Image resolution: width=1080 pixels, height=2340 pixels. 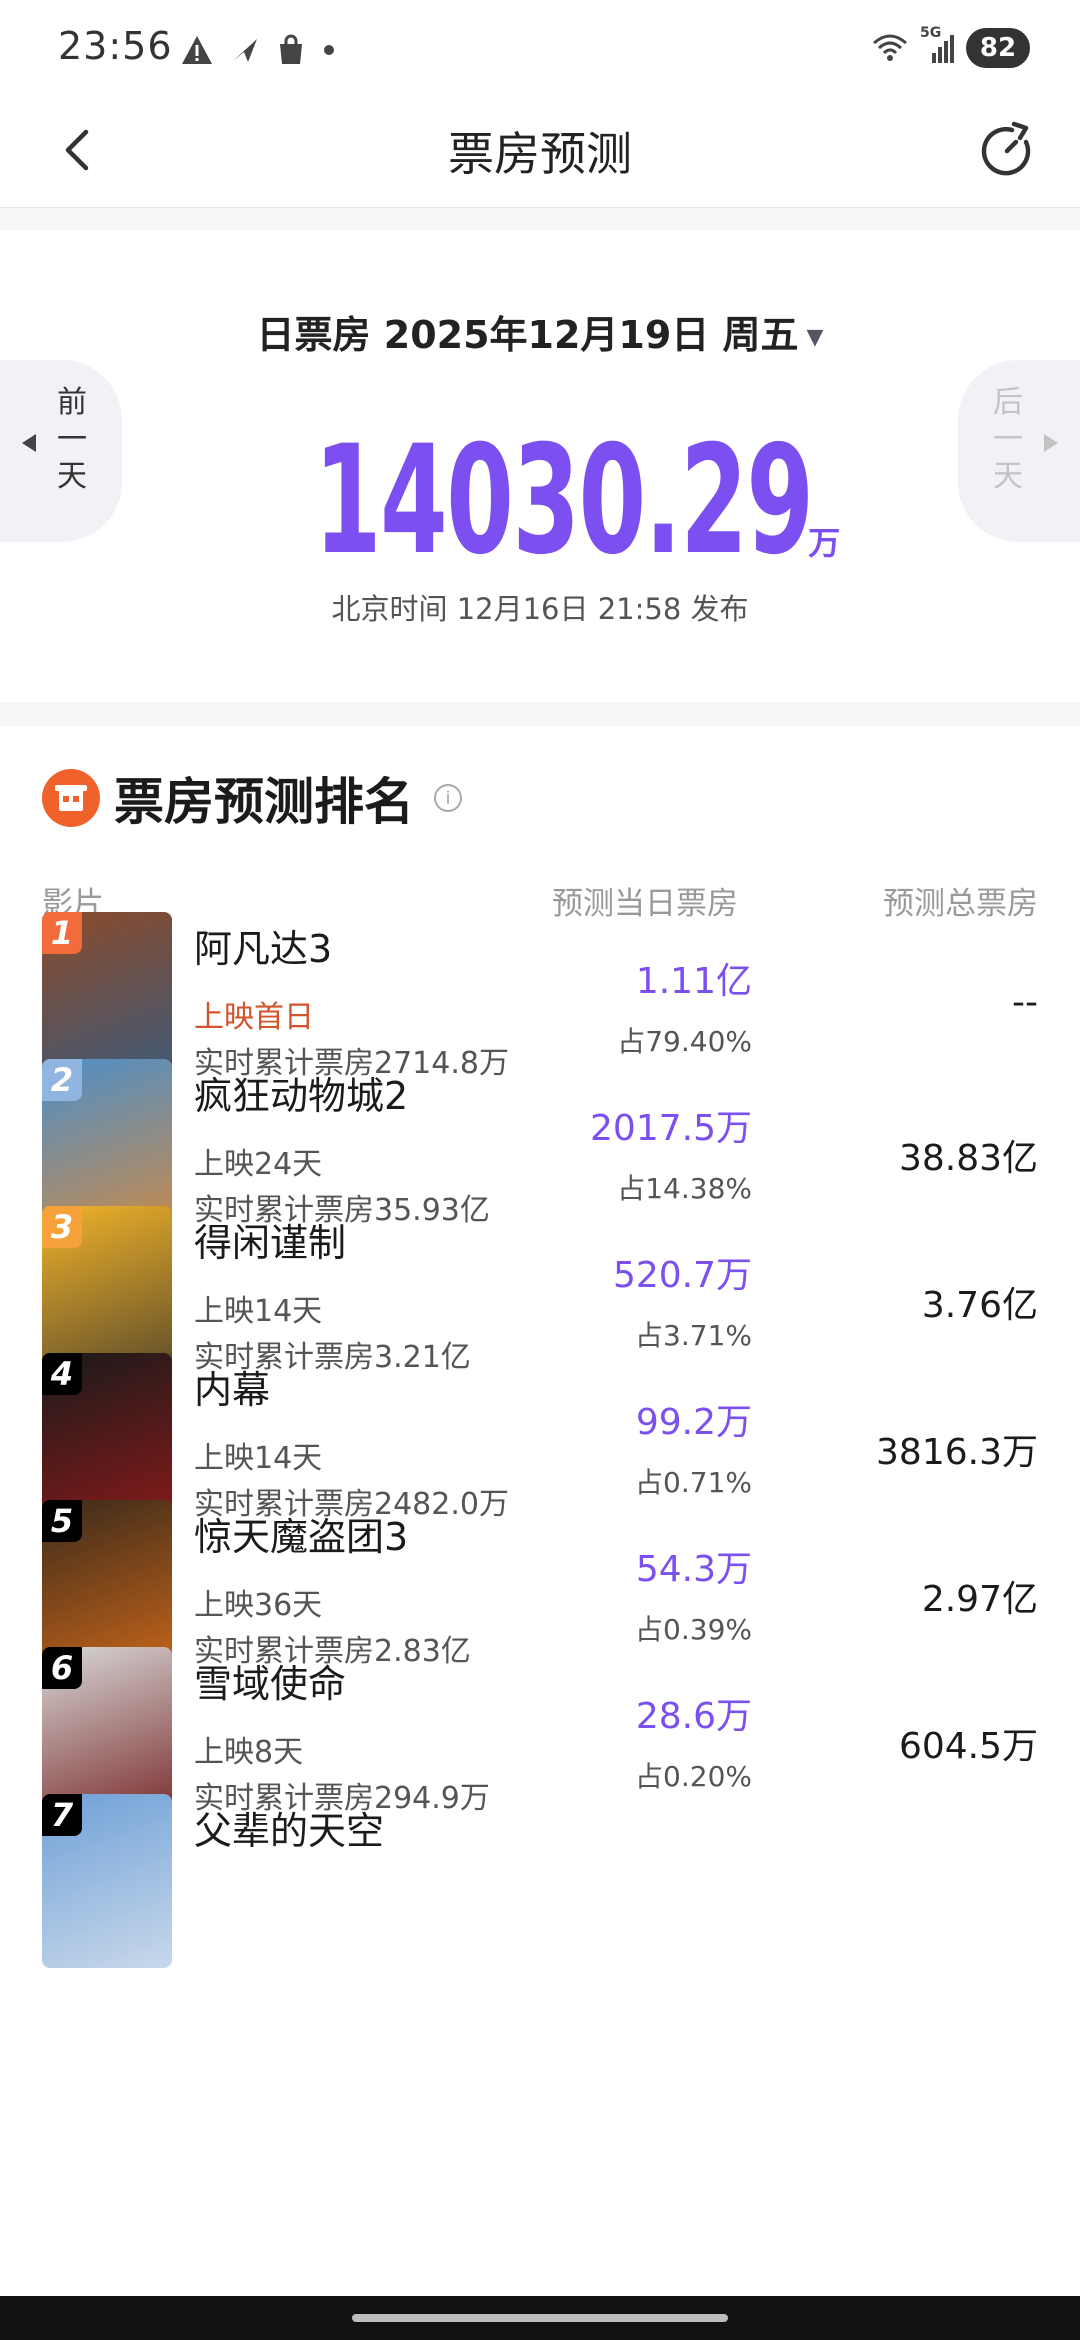 What do you see at coordinates (258, 1605) in the screenshot?
I see `release-days: 上映36天` at bounding box center [258, 1605].